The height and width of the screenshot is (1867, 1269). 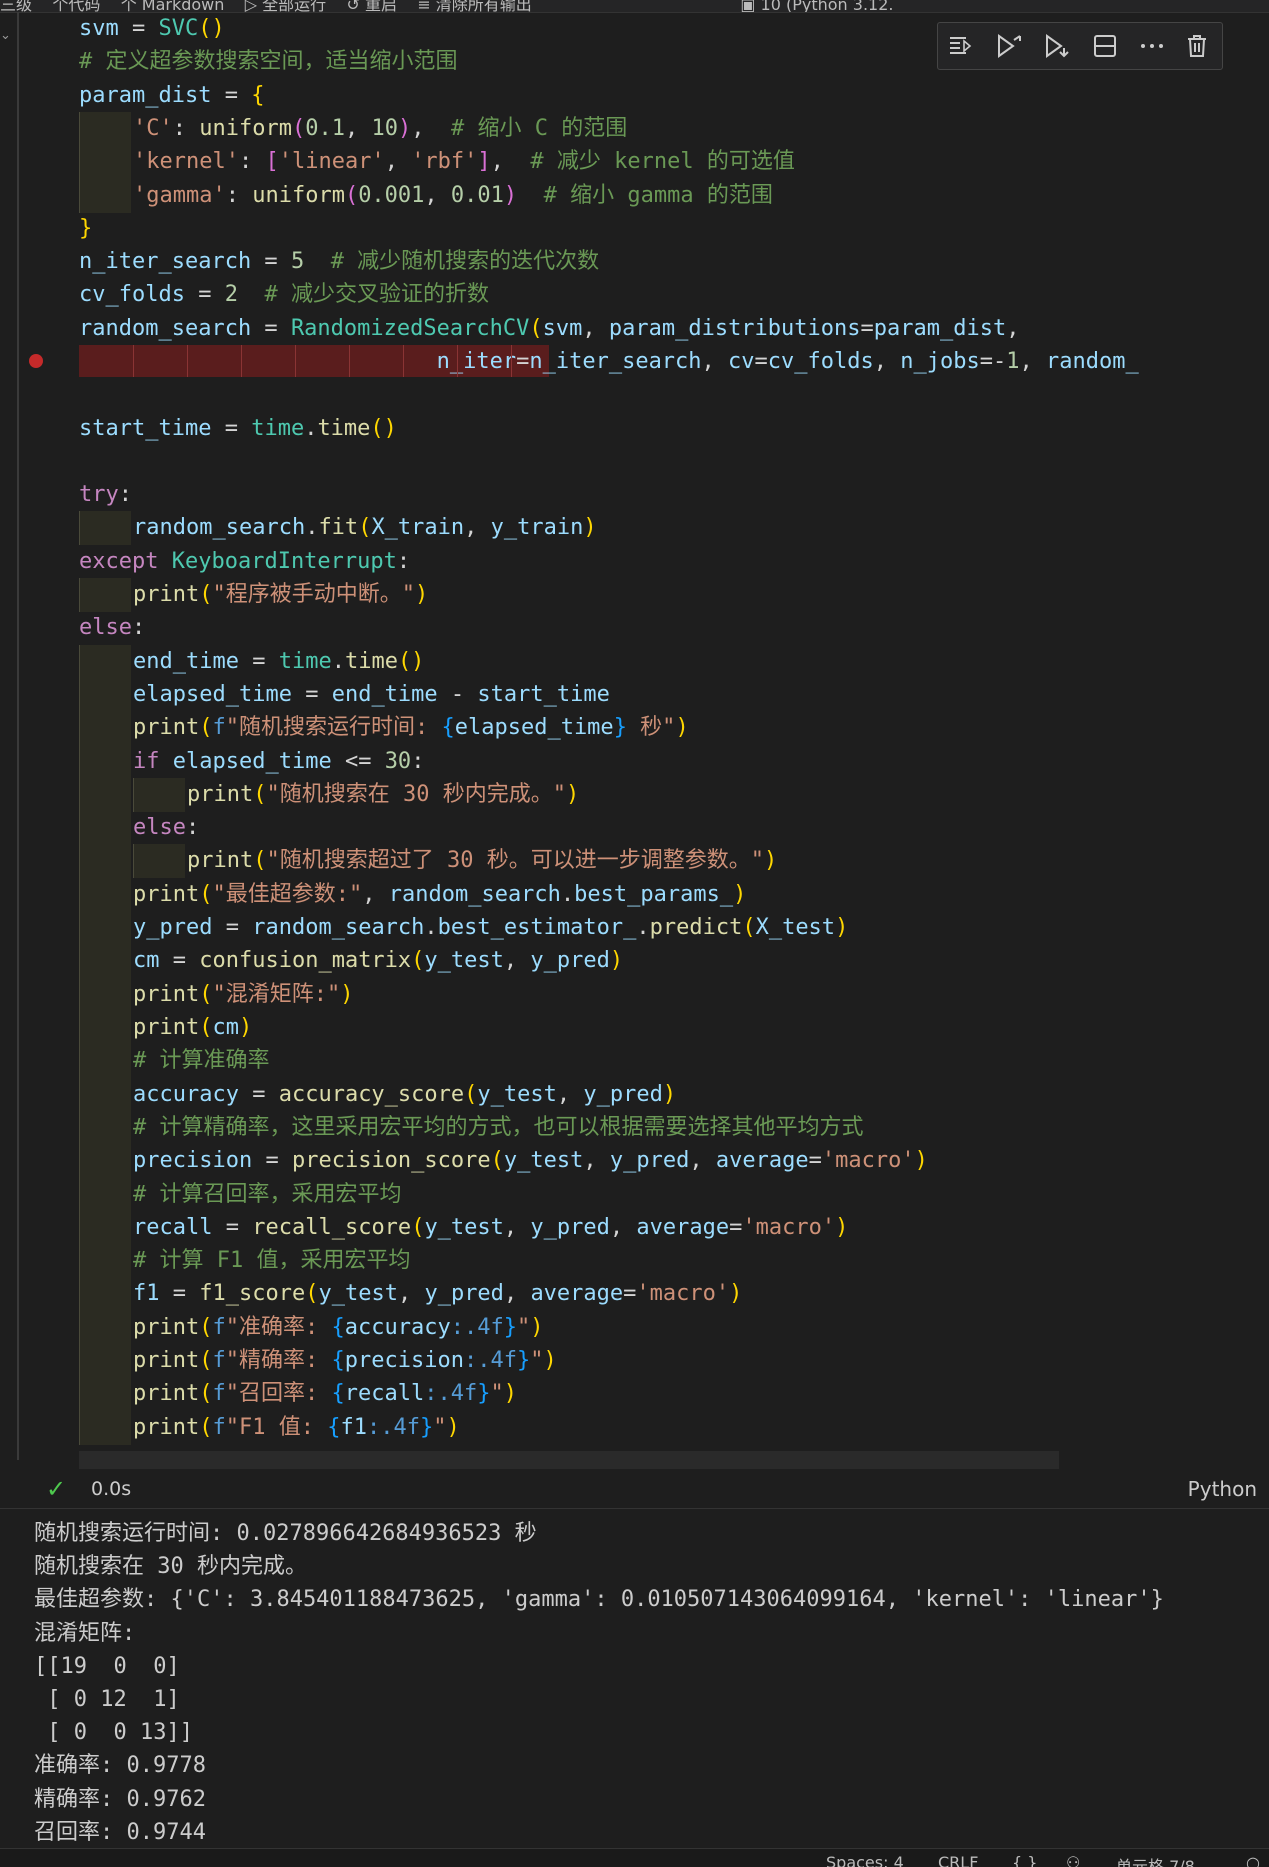 What do you see at coordinates (268, 61) in the screenshot?
I see `code-line: # 定义超参数搜索空间，适当缩小范围` at bounding box center [268, 61].